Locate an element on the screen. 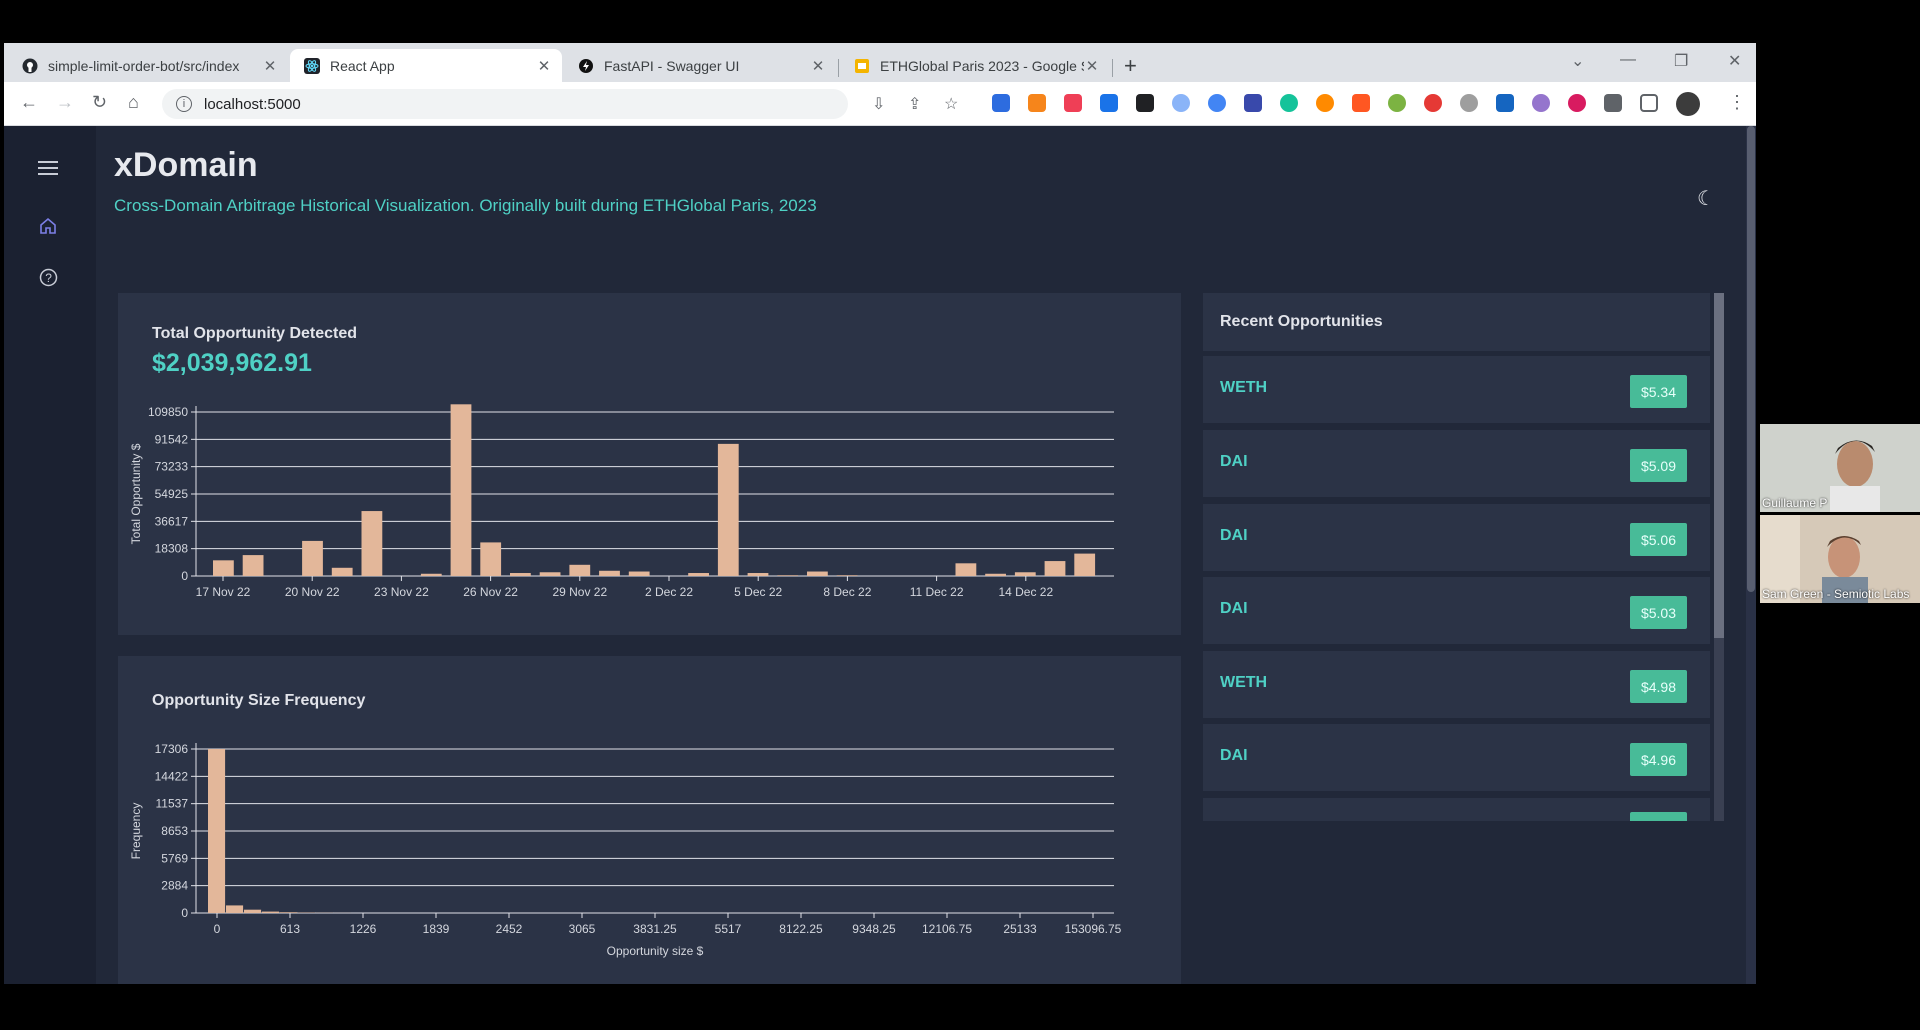 This screenshot has width=1920, height=1030. app-title: xDomain is located at coordinates (186, 165).